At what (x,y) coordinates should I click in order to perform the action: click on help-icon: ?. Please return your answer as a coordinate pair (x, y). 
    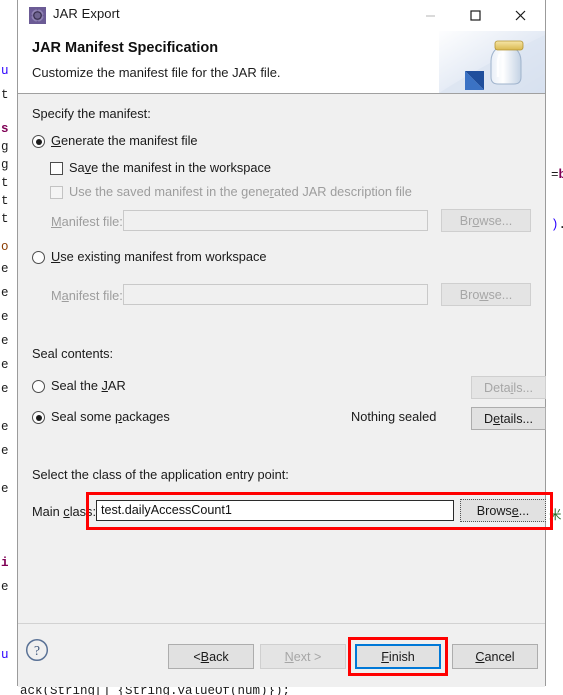
    Looking at the image, I should click on (37, 650).